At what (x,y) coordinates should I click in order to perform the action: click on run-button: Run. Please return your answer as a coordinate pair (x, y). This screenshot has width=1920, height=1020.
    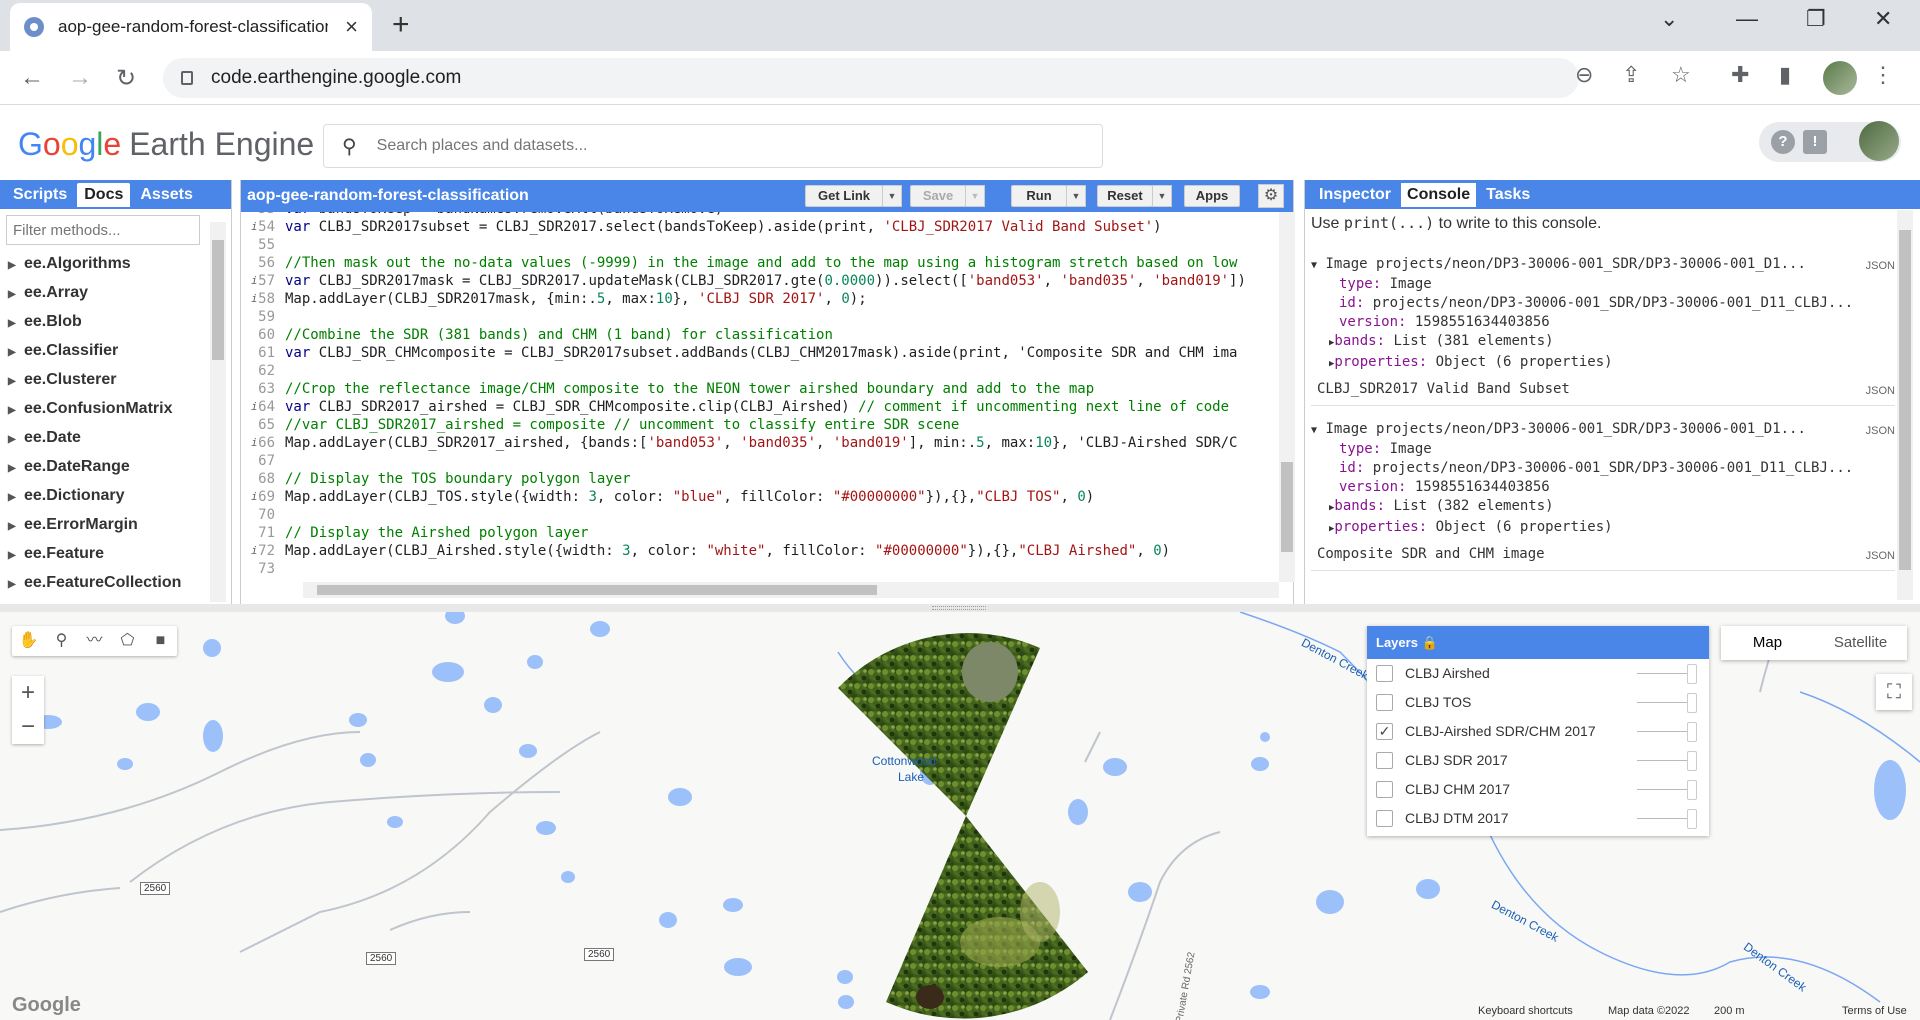
    Looking at the image, I should click on (1039, 196).